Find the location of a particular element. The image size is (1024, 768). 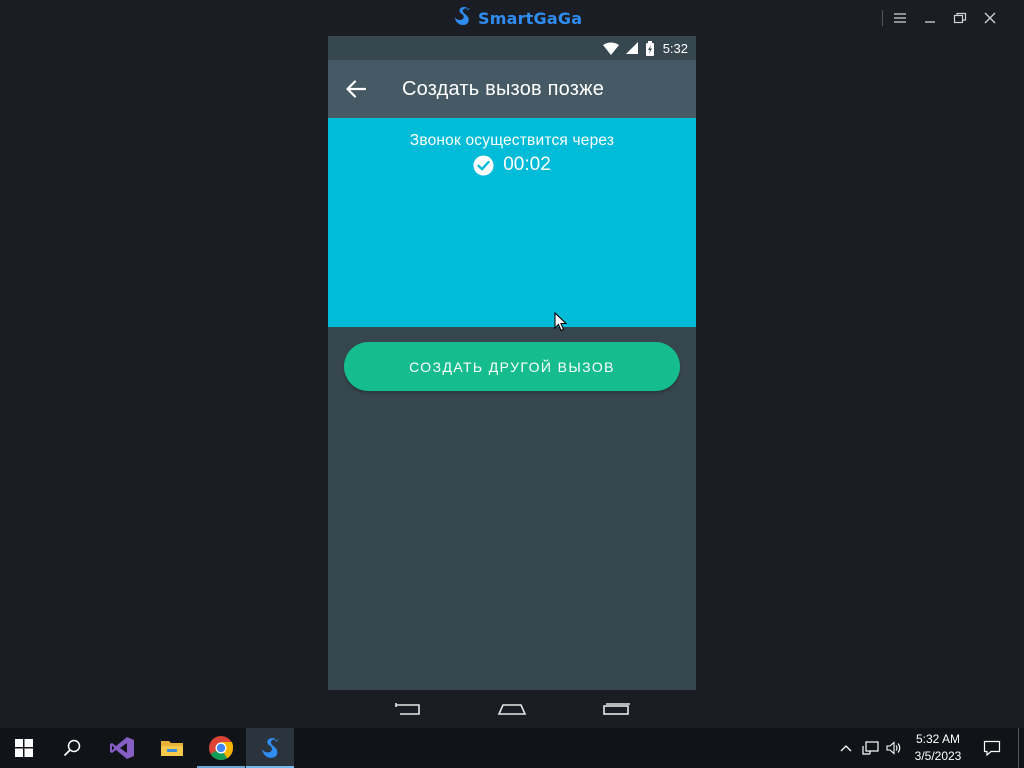

close-button is located at coordinates (990, 18).